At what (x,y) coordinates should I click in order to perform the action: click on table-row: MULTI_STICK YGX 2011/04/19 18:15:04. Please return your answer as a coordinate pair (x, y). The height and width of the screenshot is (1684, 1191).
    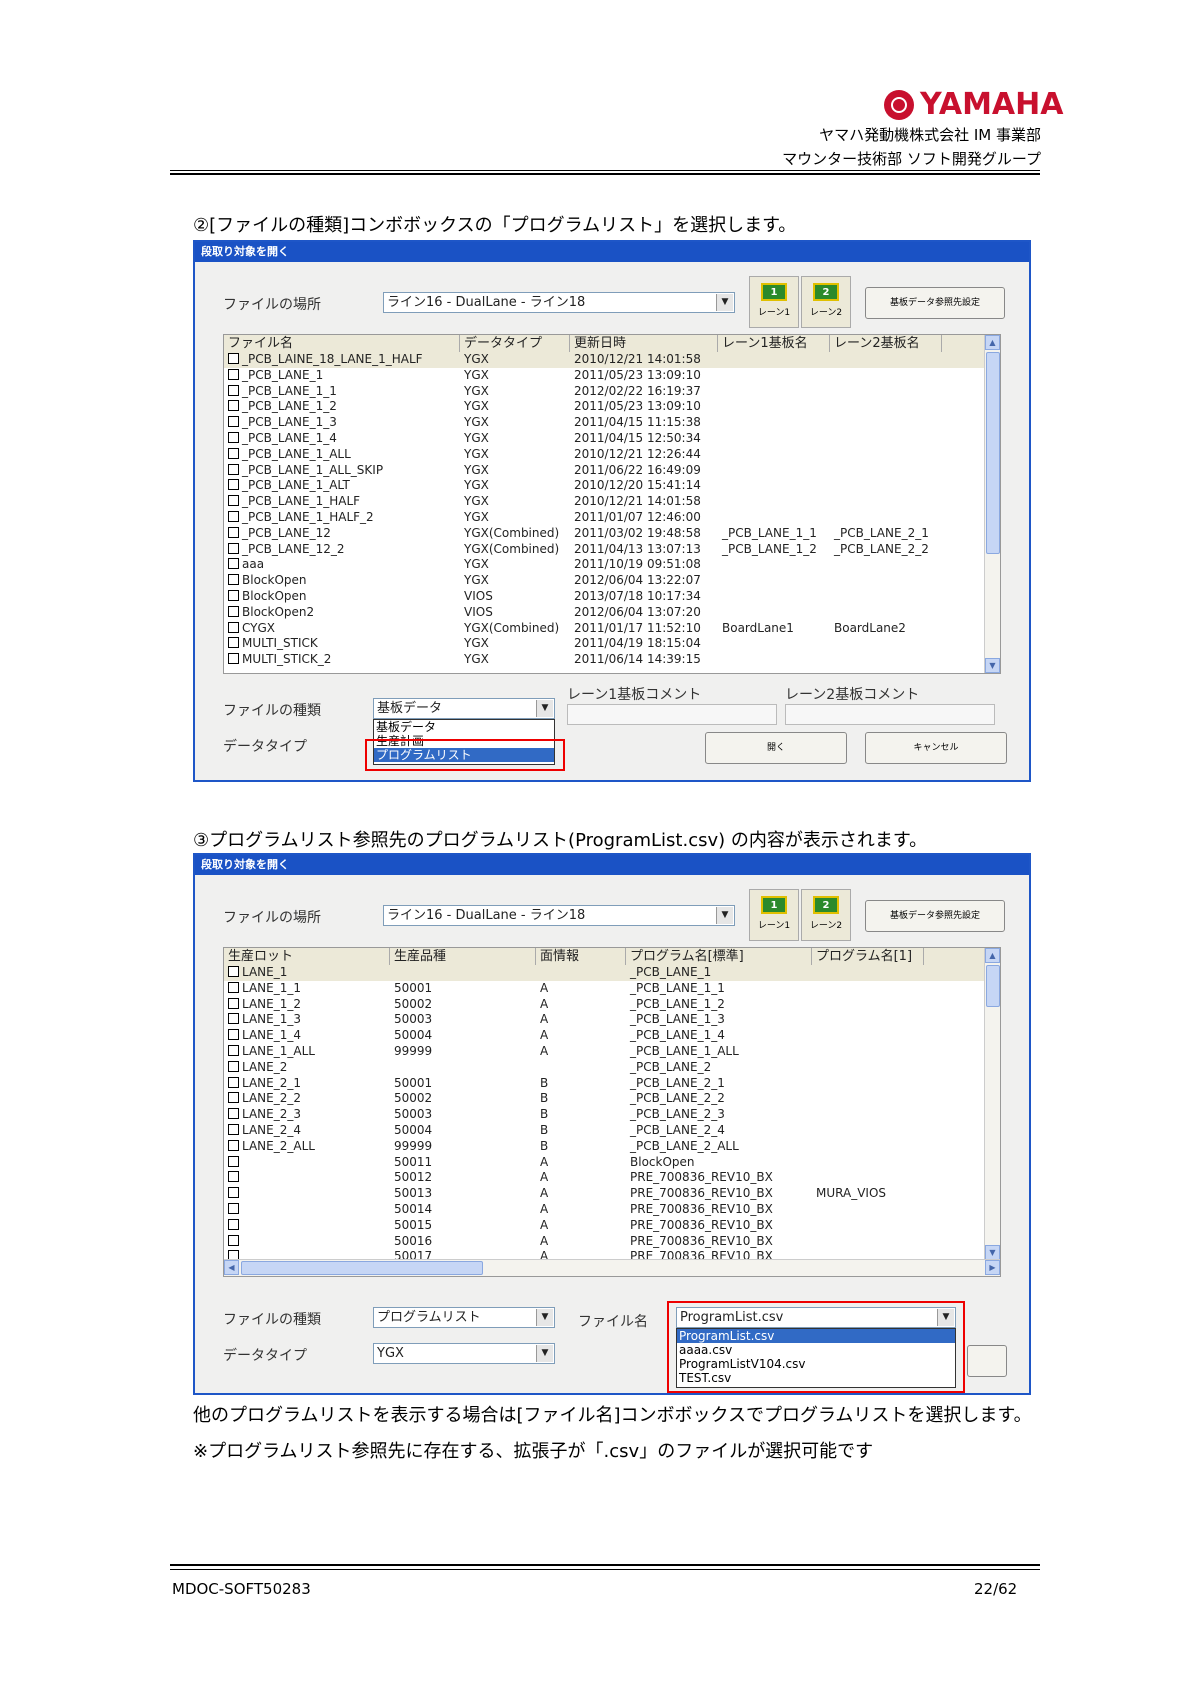
    Looking at the image, I should click on (605, 644).